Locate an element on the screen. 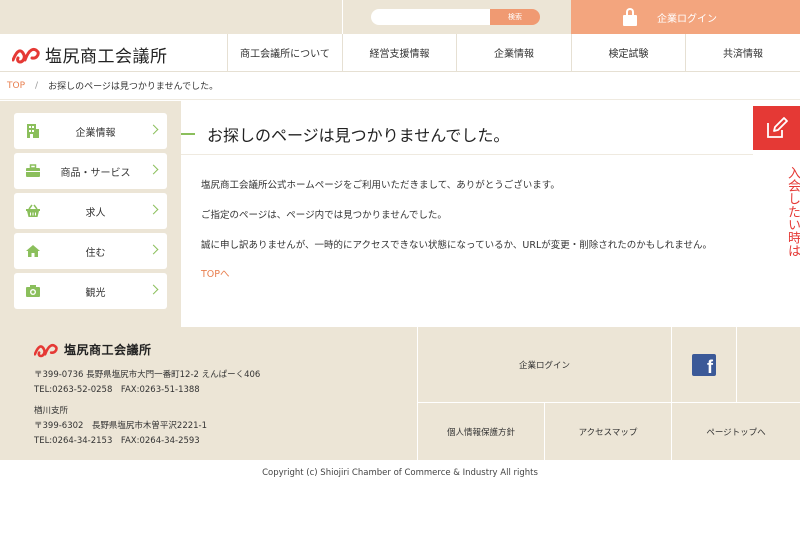 Image resolution: width=800 pixels, height=533 pixels. footer-company-login-link: 企業ログイン is located at coordinates (544, 365).